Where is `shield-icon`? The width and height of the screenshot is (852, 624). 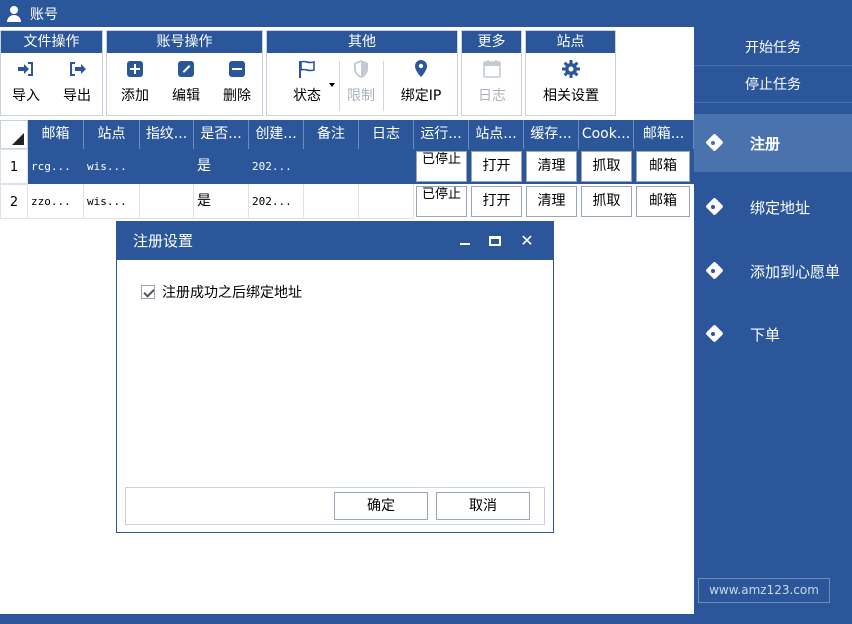
shield-icon is located at coordinates (361, 69).